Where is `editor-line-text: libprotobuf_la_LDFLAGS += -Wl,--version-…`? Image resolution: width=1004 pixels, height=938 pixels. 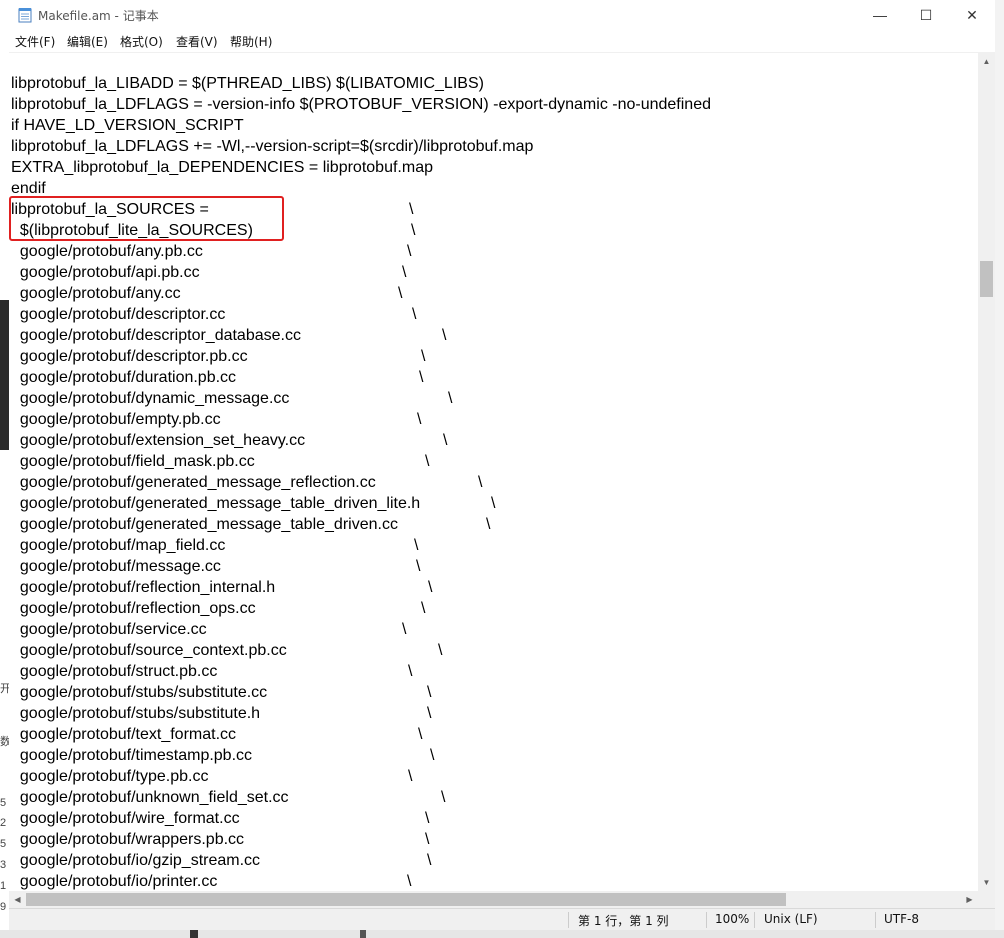
editor-line-text: libprotobuf_la_LDFLAGS += -Wl,--version-… is located at coordinates (272, 146).